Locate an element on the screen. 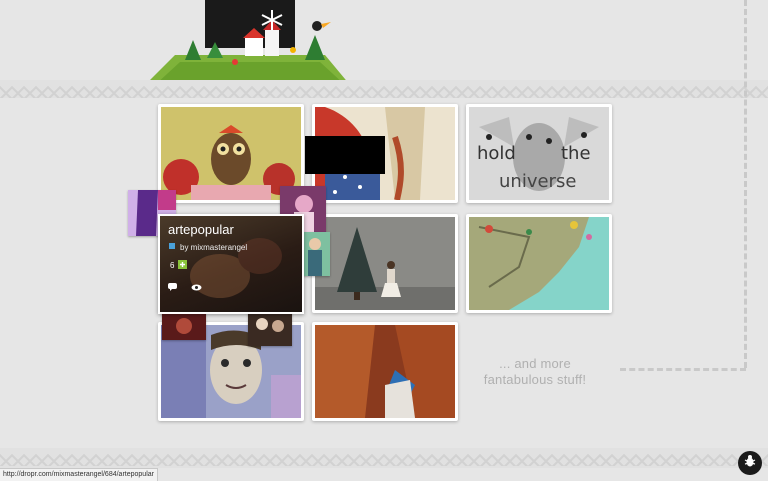 The width and height of the screenshot is (768, 481). hover-author: by mixmasterangel is located at coordinates (213, 247).